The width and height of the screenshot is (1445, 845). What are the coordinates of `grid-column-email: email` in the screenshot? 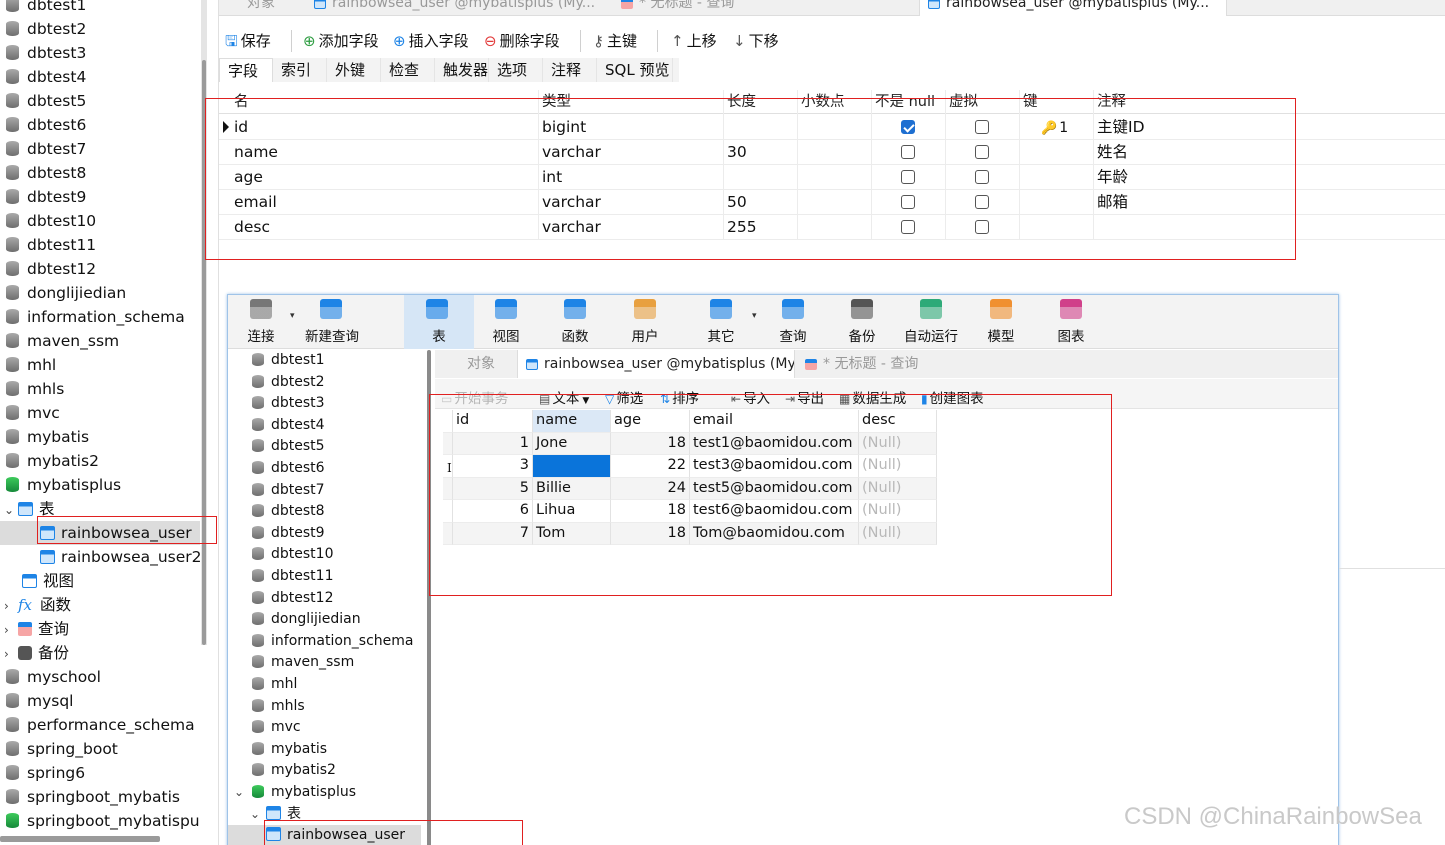 It's located at (774, 421).